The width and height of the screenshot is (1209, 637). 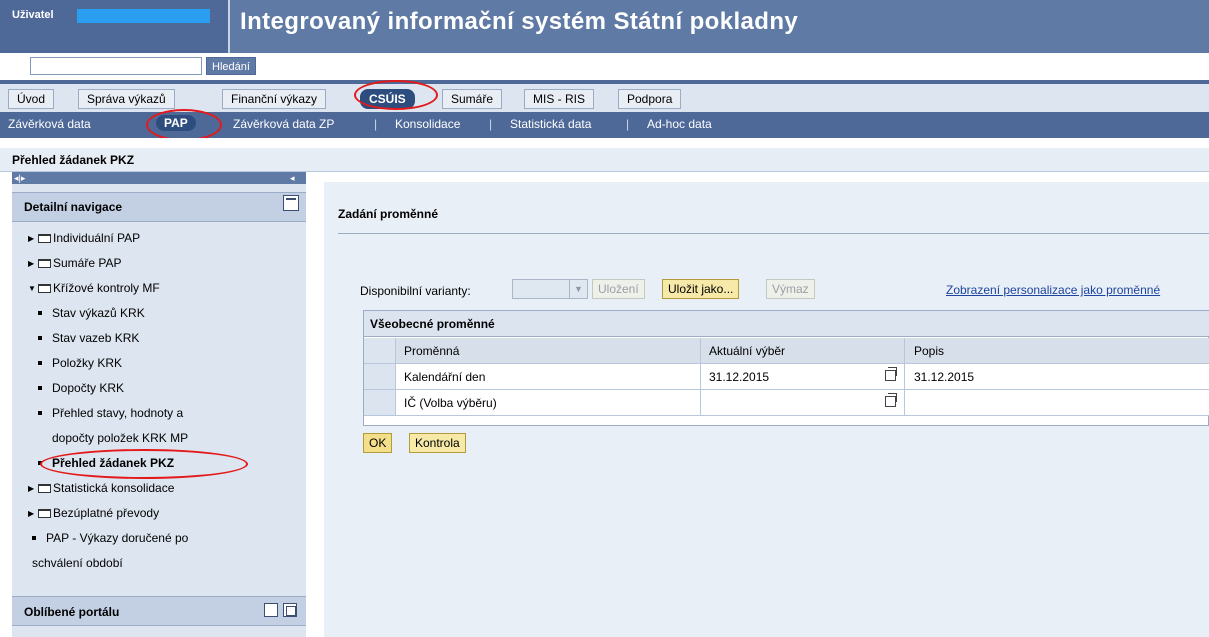 I want to click on table-header-row: Proměnná Aktuální výběr Popis, so click(x=786, y=351).